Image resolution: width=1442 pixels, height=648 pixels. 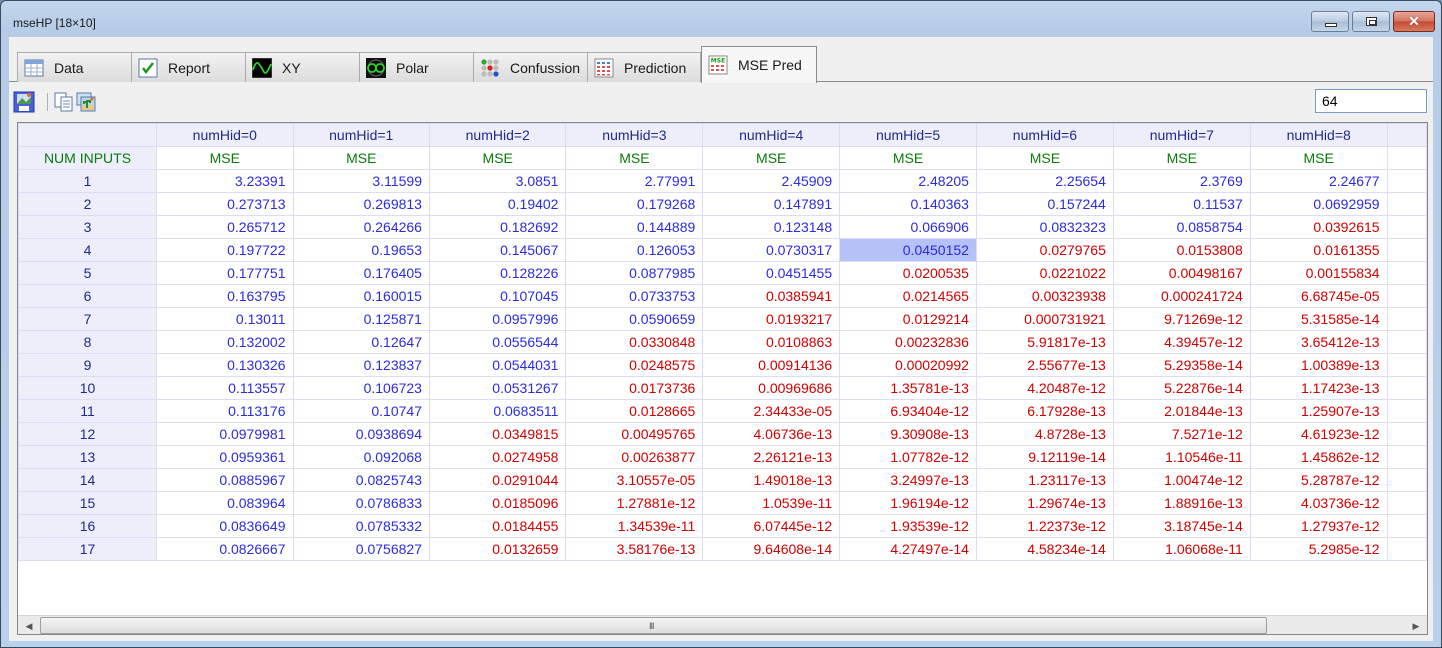 I want to click on mse-cell: 5.91817e-13, so click(x=1044, y=342).